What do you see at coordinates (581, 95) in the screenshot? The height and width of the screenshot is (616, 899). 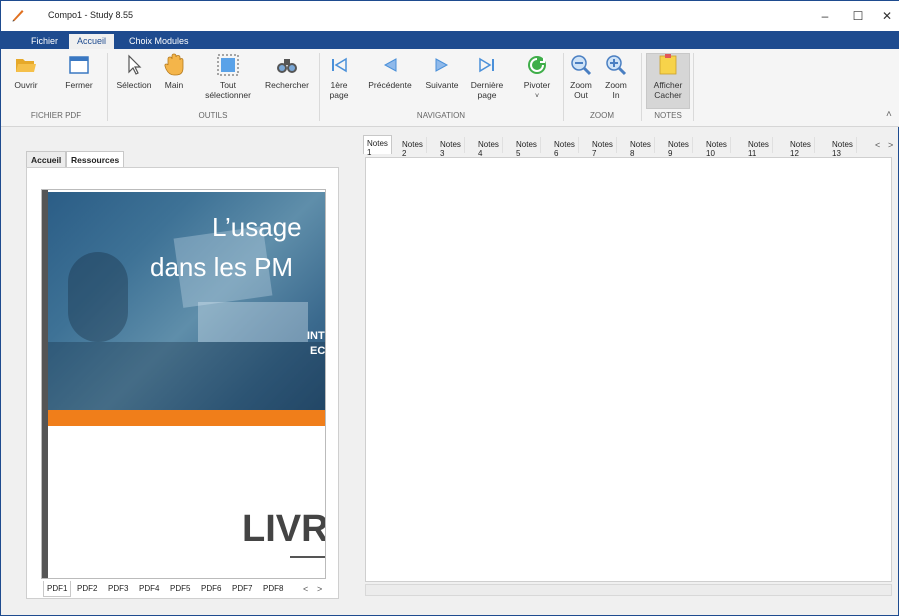 I see `zoom-out-label-2: Out` at bounding box center [581, 95].